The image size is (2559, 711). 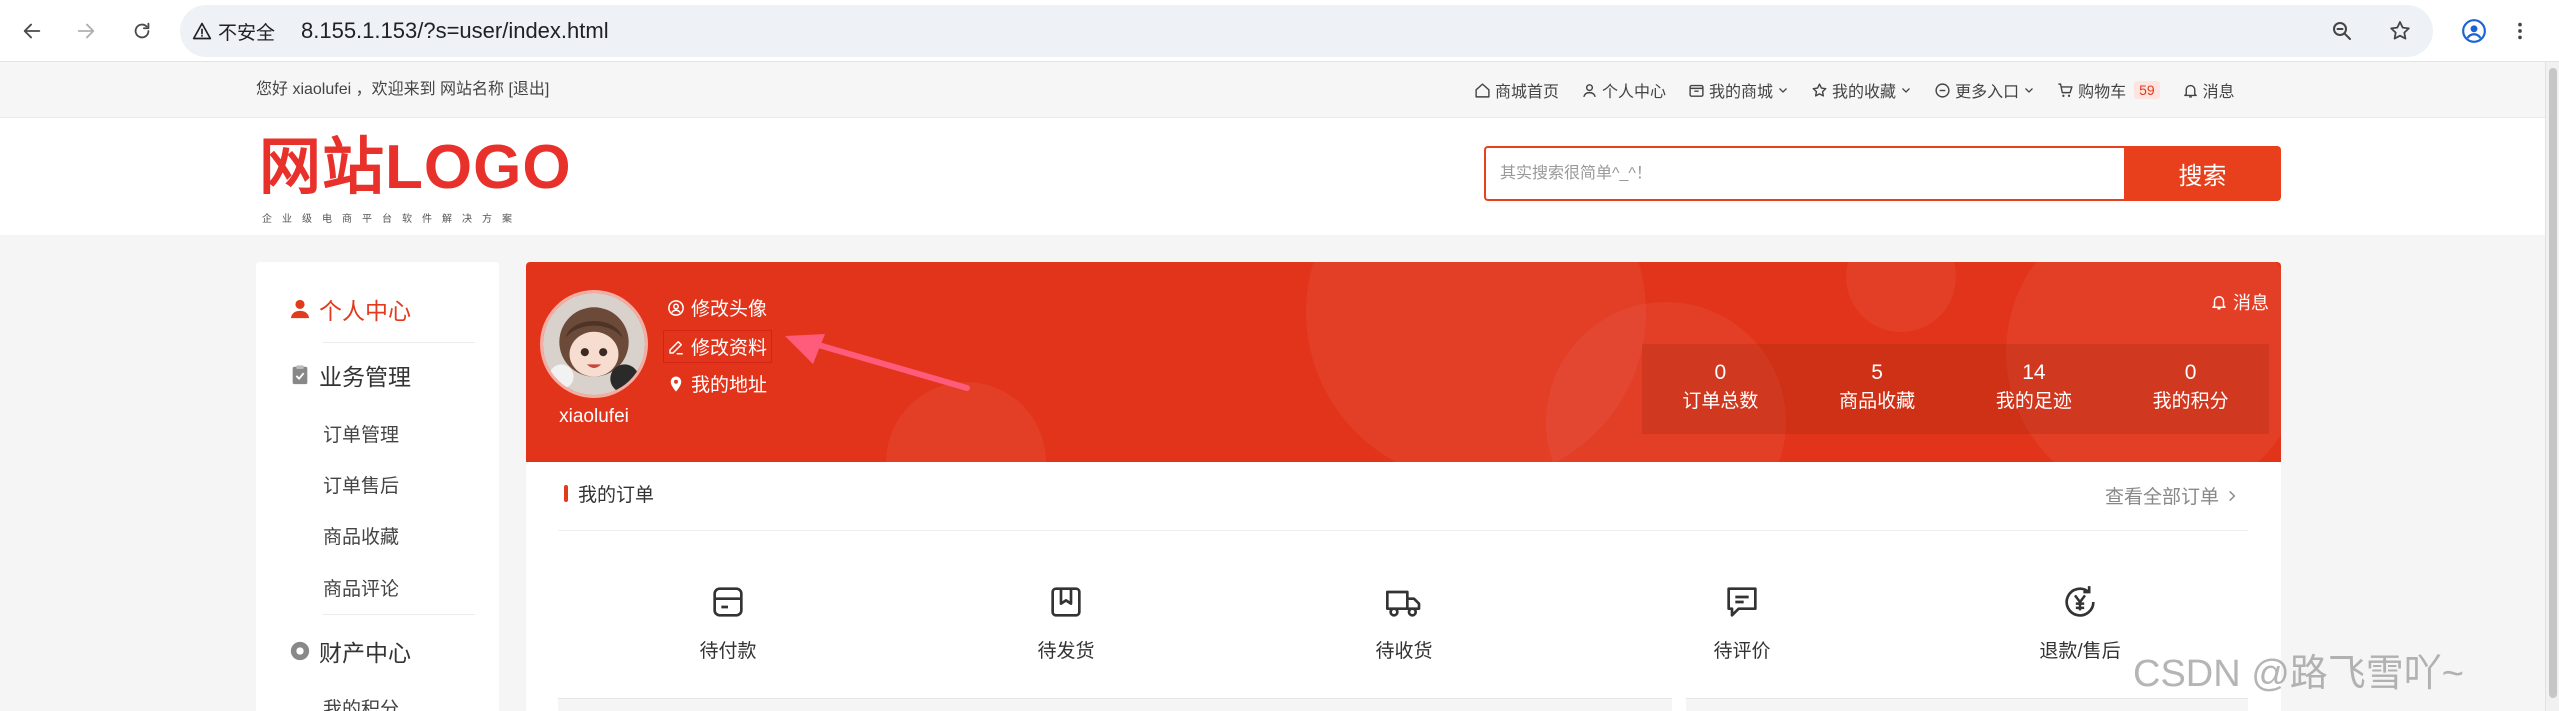 What do you see at coordinates (361, 587) in the screenshot?
I see `sidebar-item-reviews: 商品评论` at bounding box center [361, 587].